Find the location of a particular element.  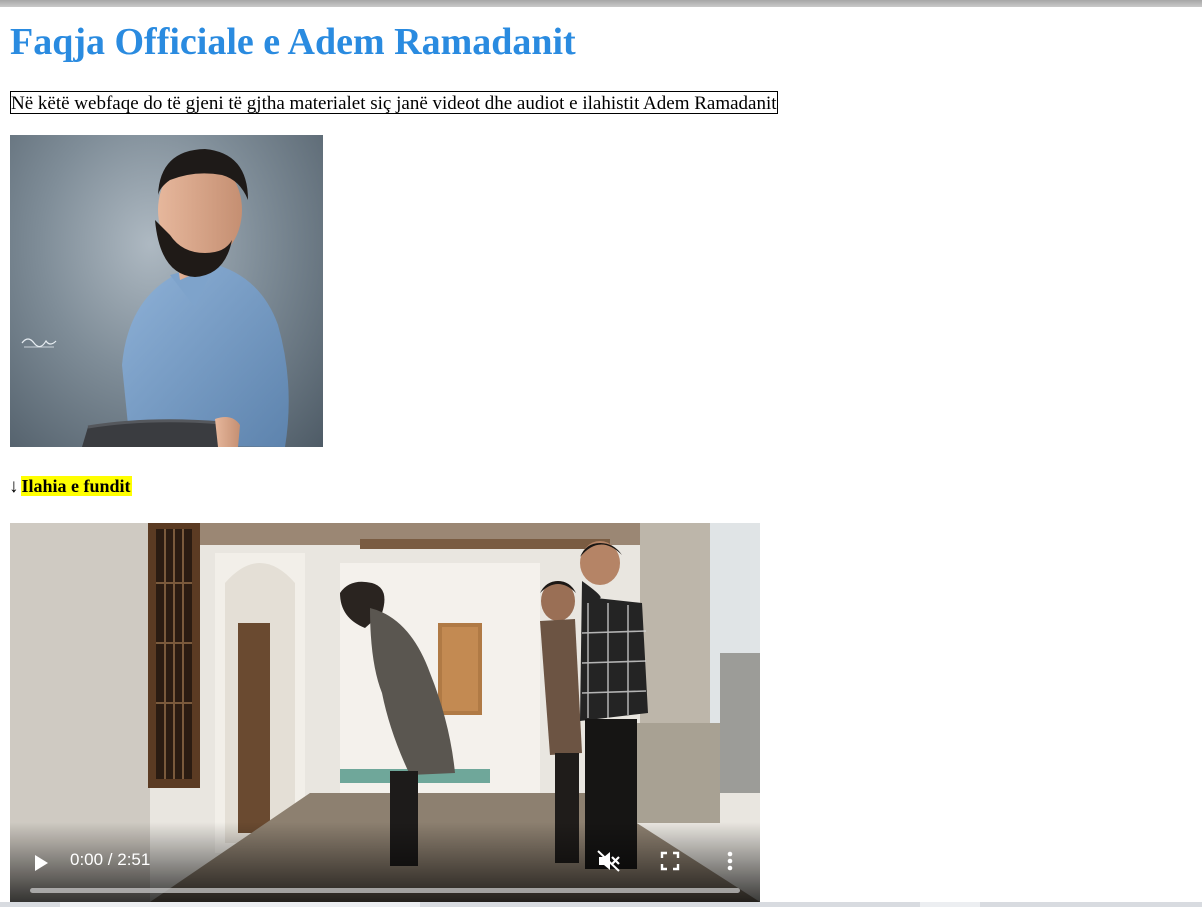

portrait-illustration is located at coordinates (155, 298).